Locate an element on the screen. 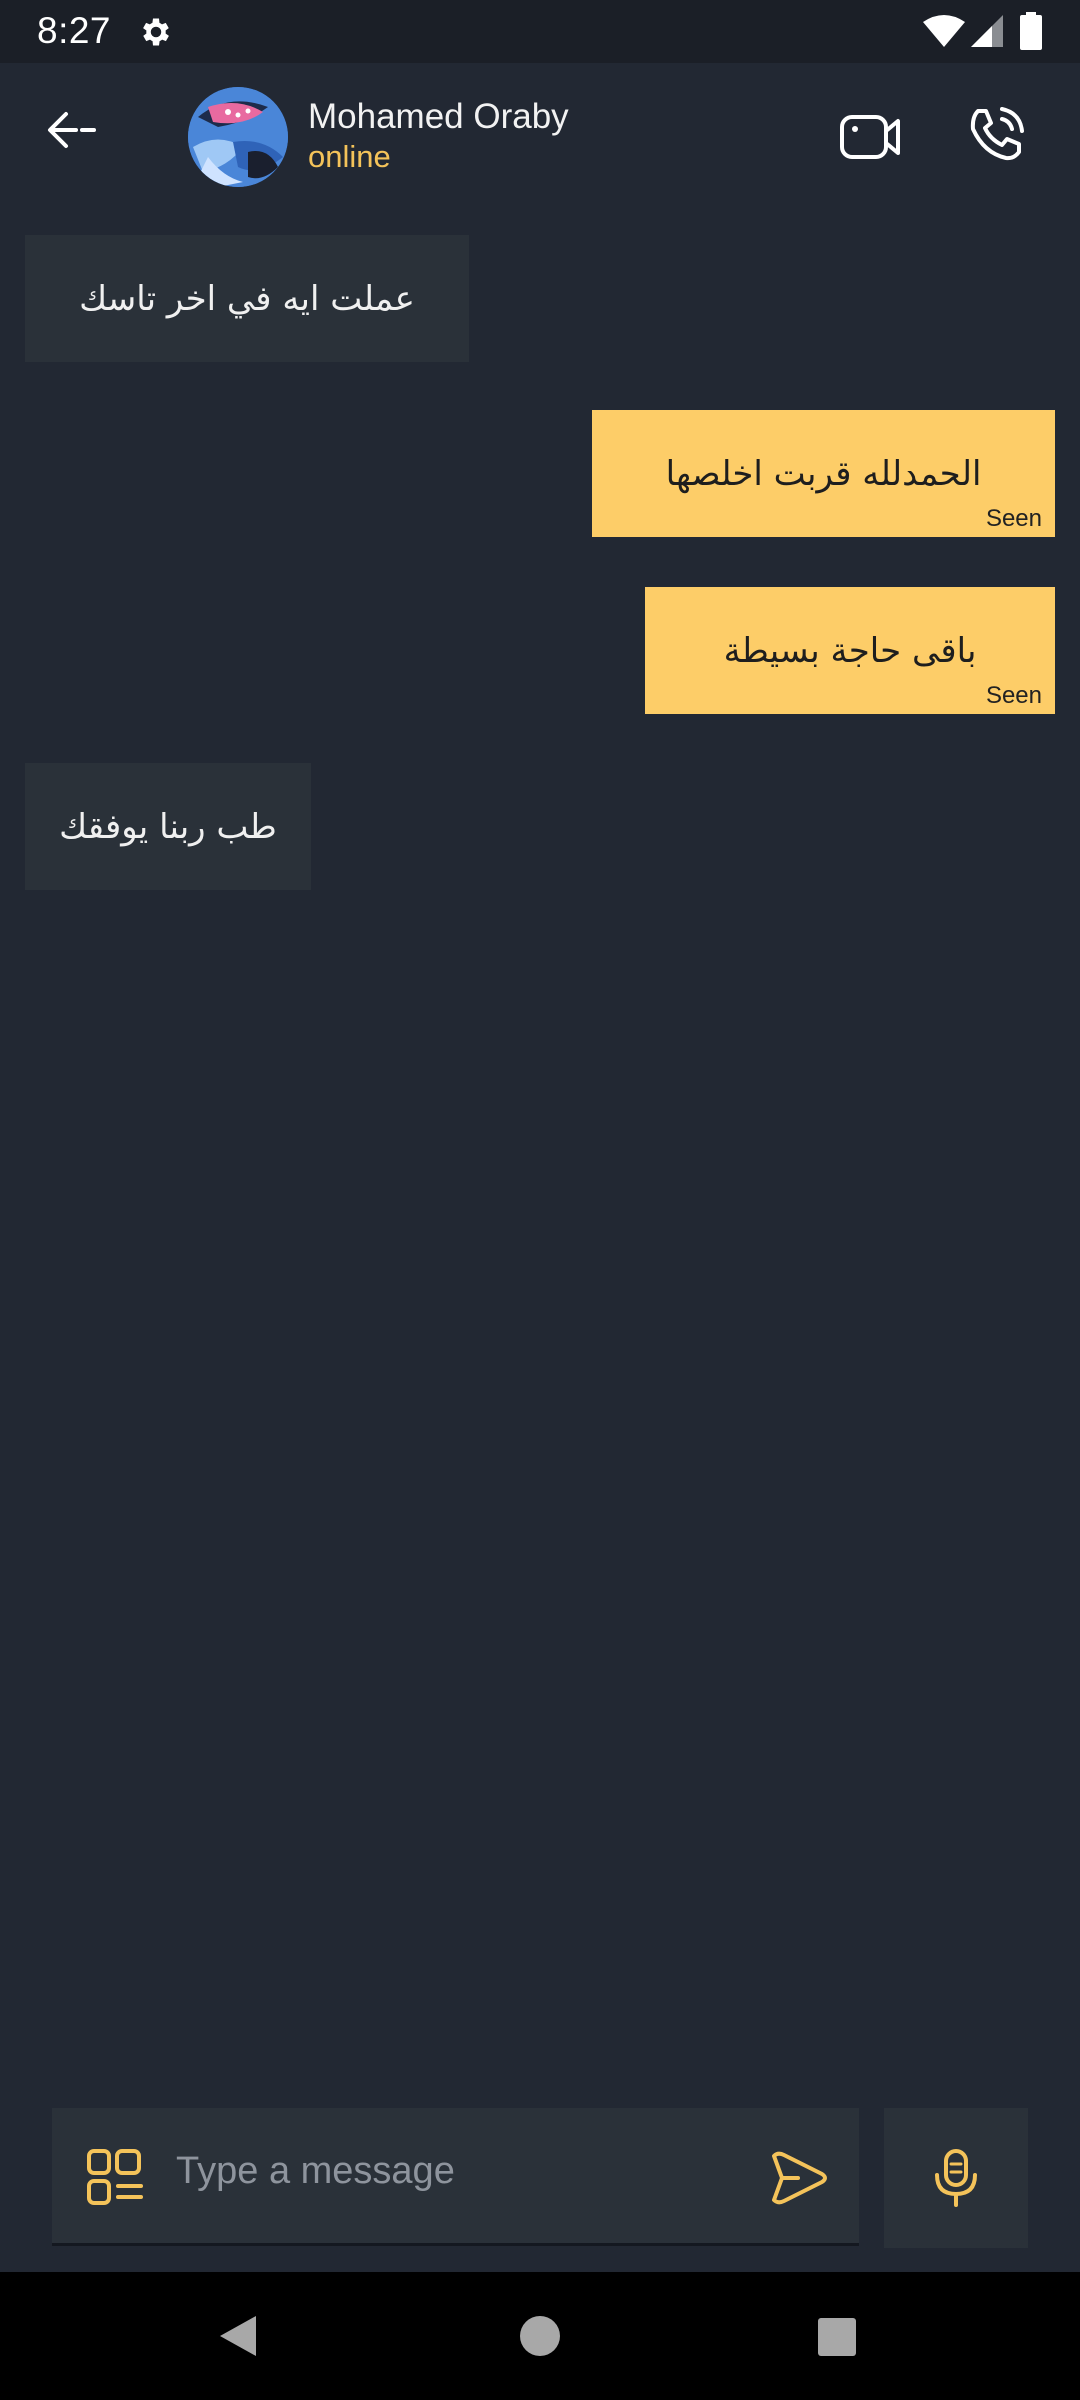  send-icon is located at coordinates (798, 2178).